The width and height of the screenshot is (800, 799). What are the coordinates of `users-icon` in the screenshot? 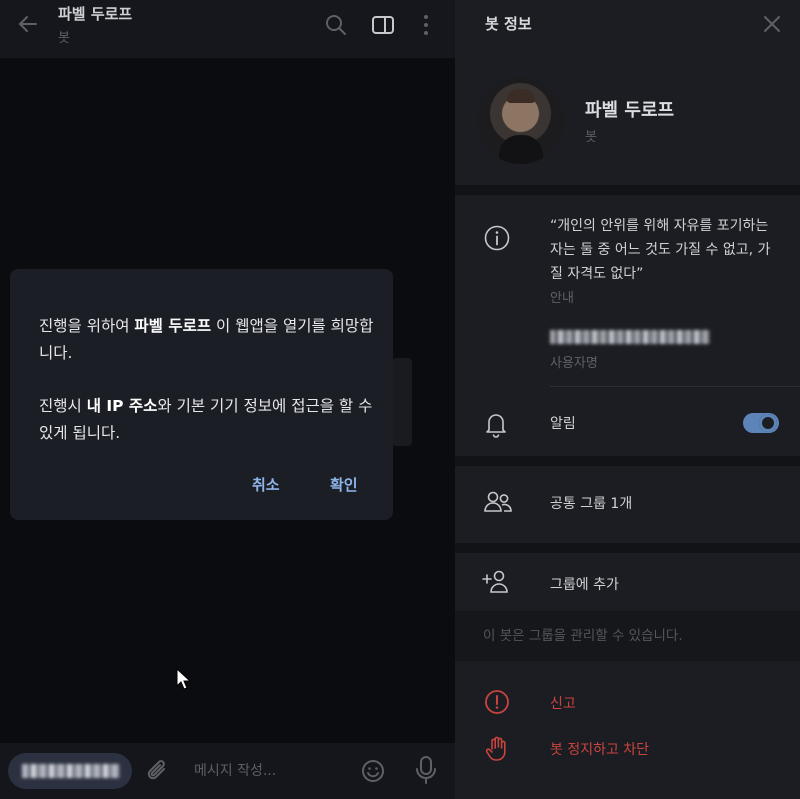 It's located at (498, 501).